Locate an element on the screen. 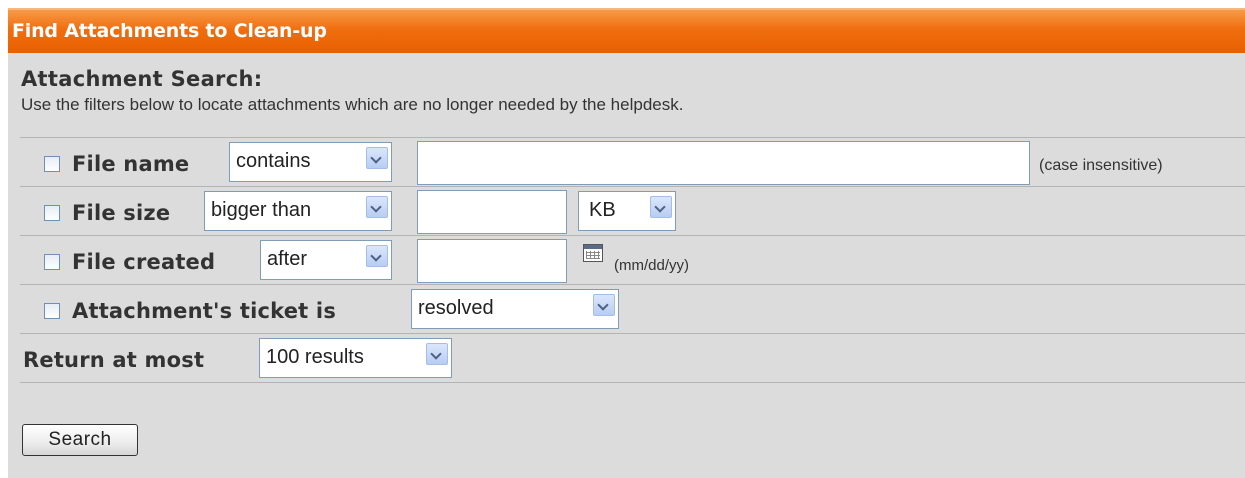 This screenshot has height=478, width=1245. filter-row-ticket-status: Attachment's ticket is resolved is located at coordinates (632, 308).